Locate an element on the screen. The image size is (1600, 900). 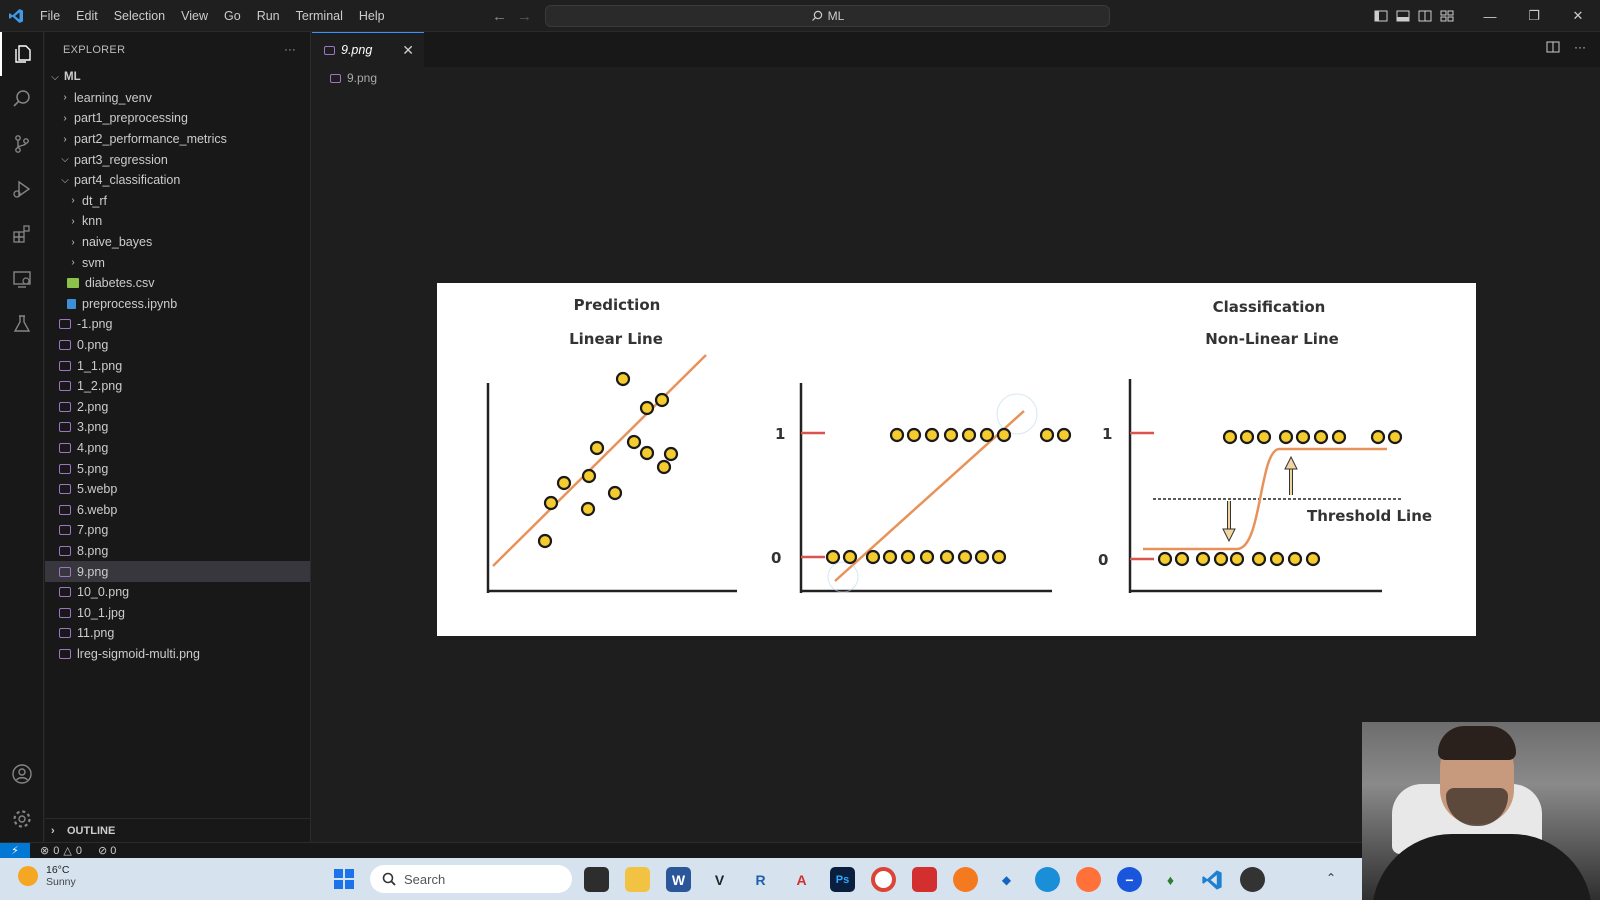
tree-file: 5.png is located at coordinates (177, 468).